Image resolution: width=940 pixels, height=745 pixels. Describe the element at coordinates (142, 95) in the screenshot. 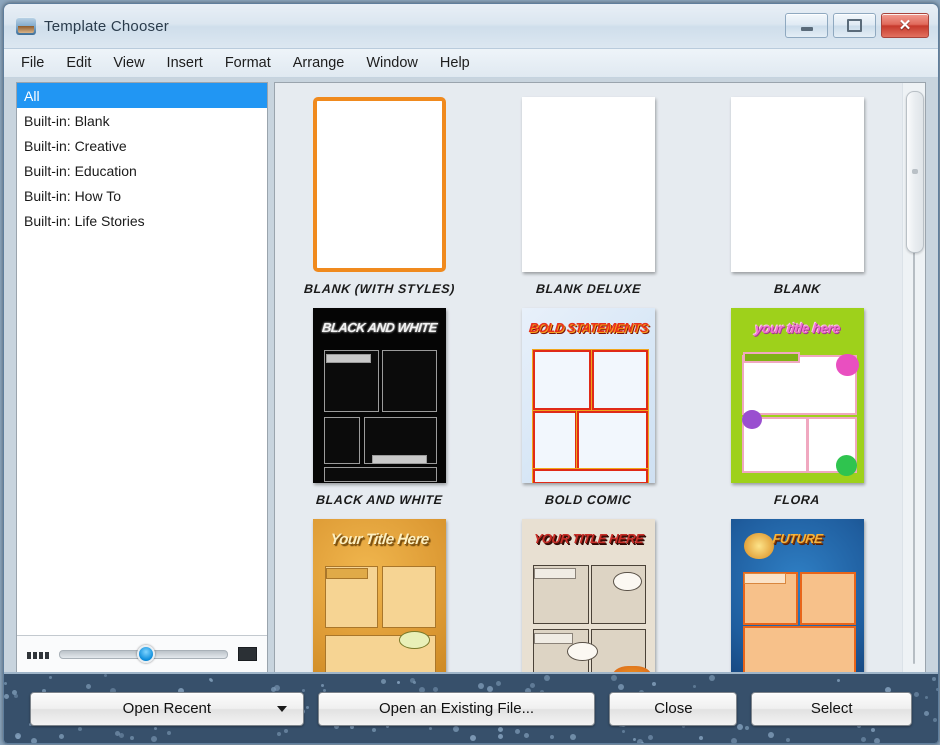

I see `sidebar-item-all: All` at that location.